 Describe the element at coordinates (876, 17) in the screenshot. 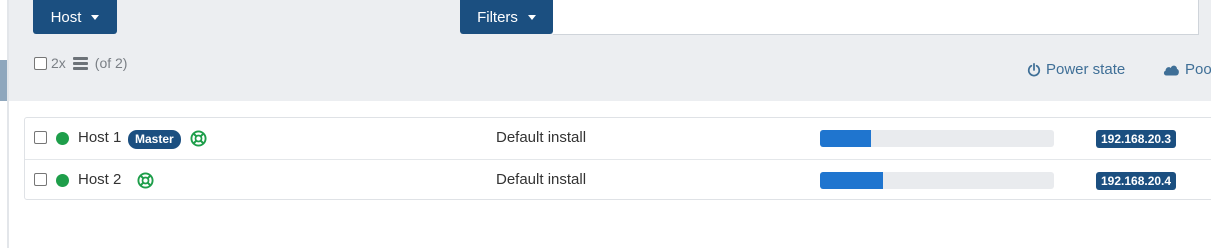

I see `filter-input` at that location.